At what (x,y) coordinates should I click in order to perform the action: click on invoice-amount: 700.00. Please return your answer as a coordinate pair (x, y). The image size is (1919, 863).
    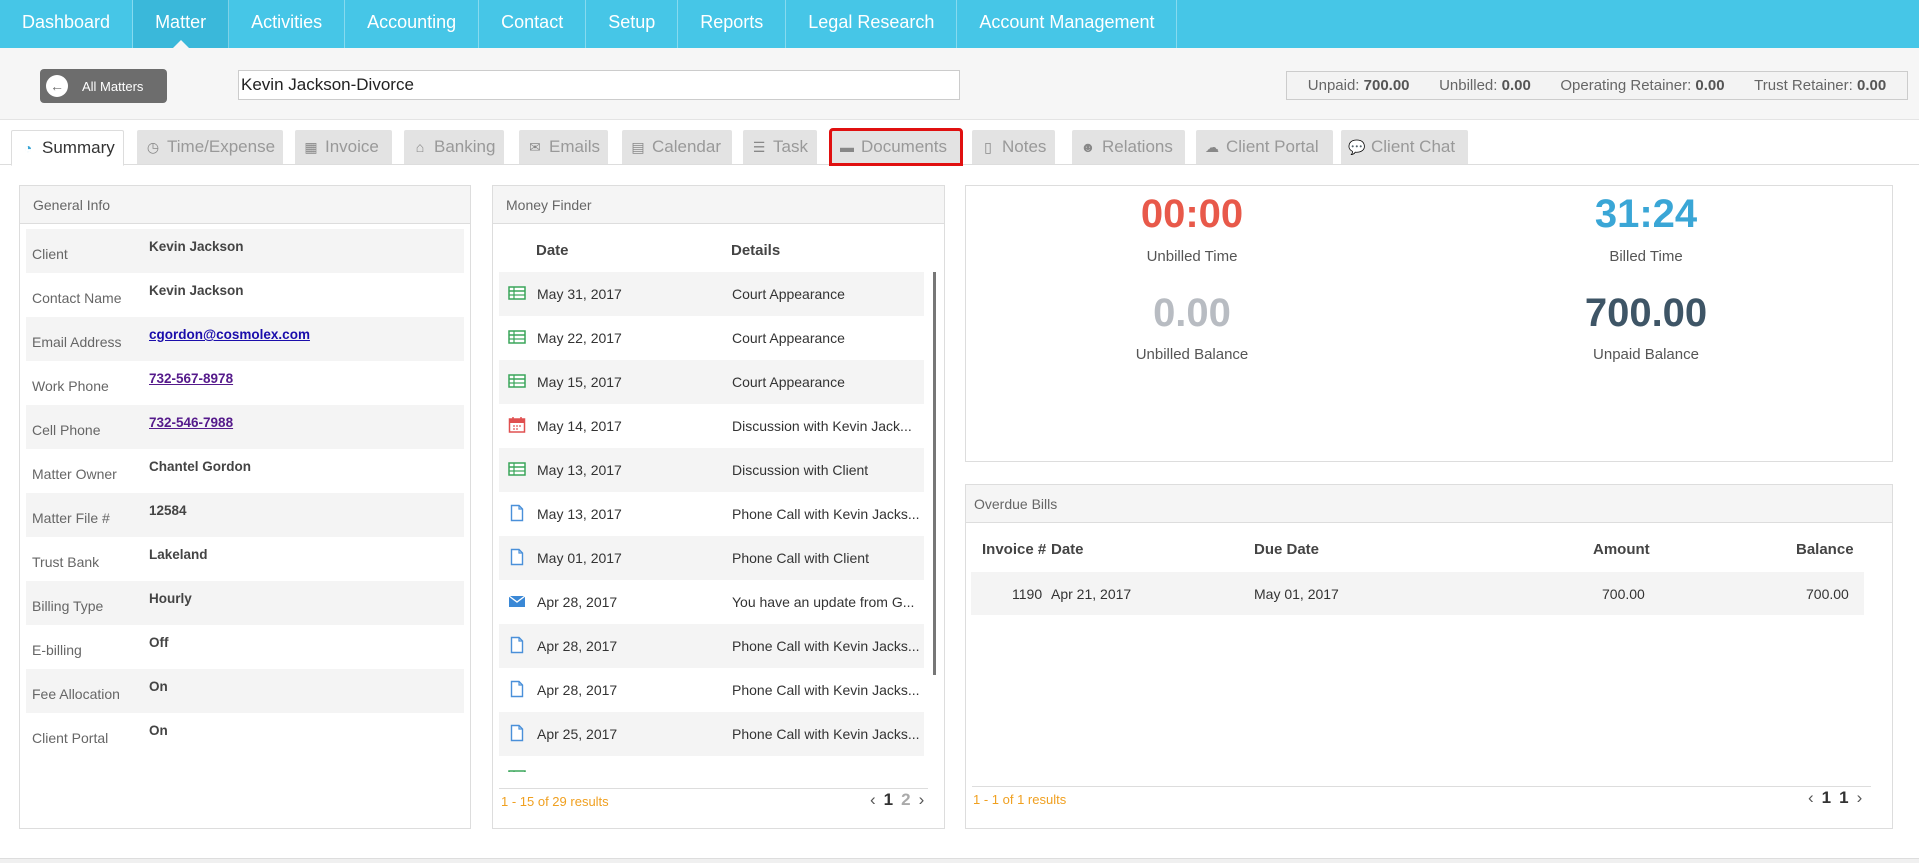
    Looking at the image, I should click on (1623, 594).